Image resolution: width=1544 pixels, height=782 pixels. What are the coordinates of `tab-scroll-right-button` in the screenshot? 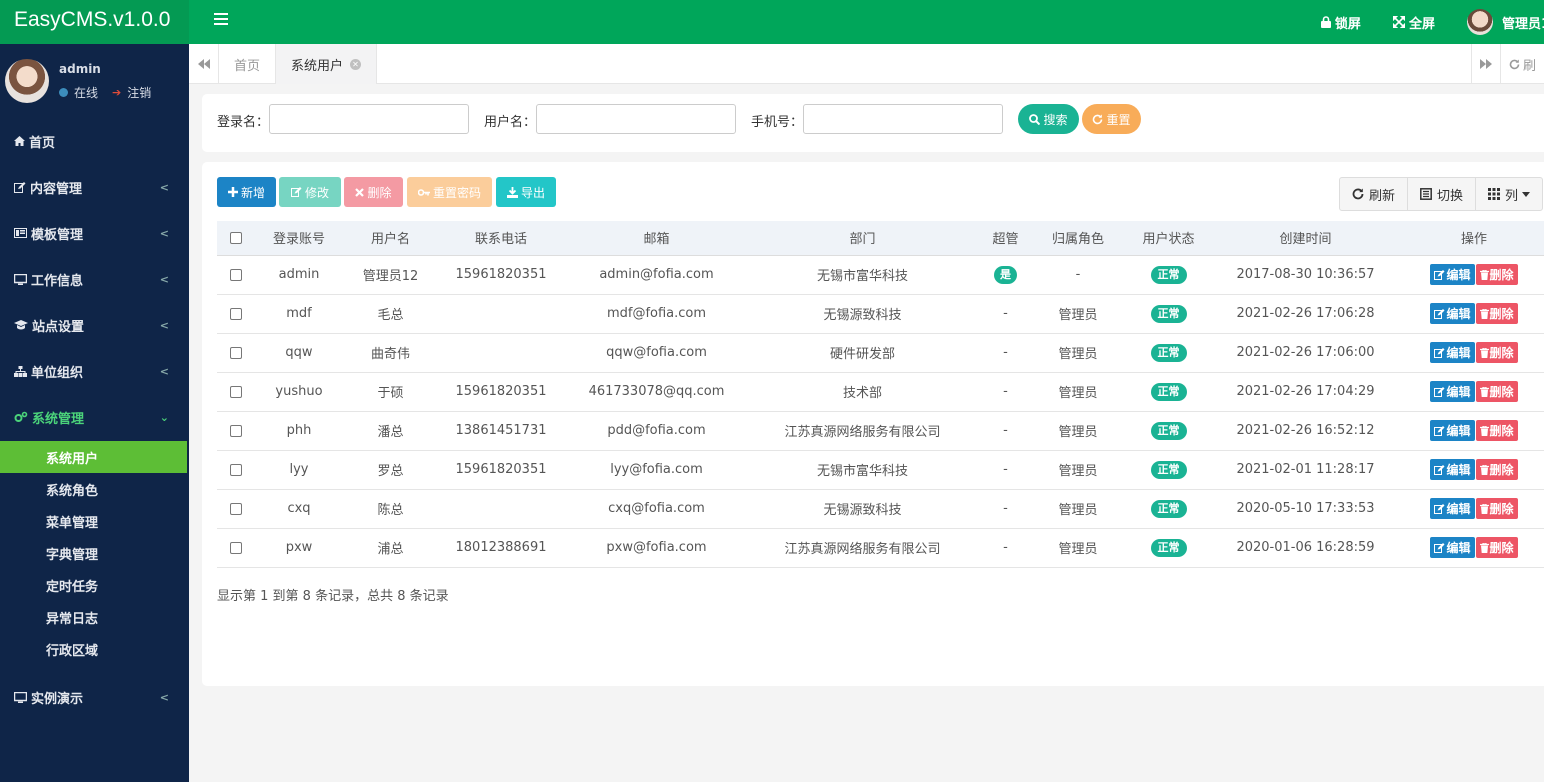 It's located at (1485, 64).